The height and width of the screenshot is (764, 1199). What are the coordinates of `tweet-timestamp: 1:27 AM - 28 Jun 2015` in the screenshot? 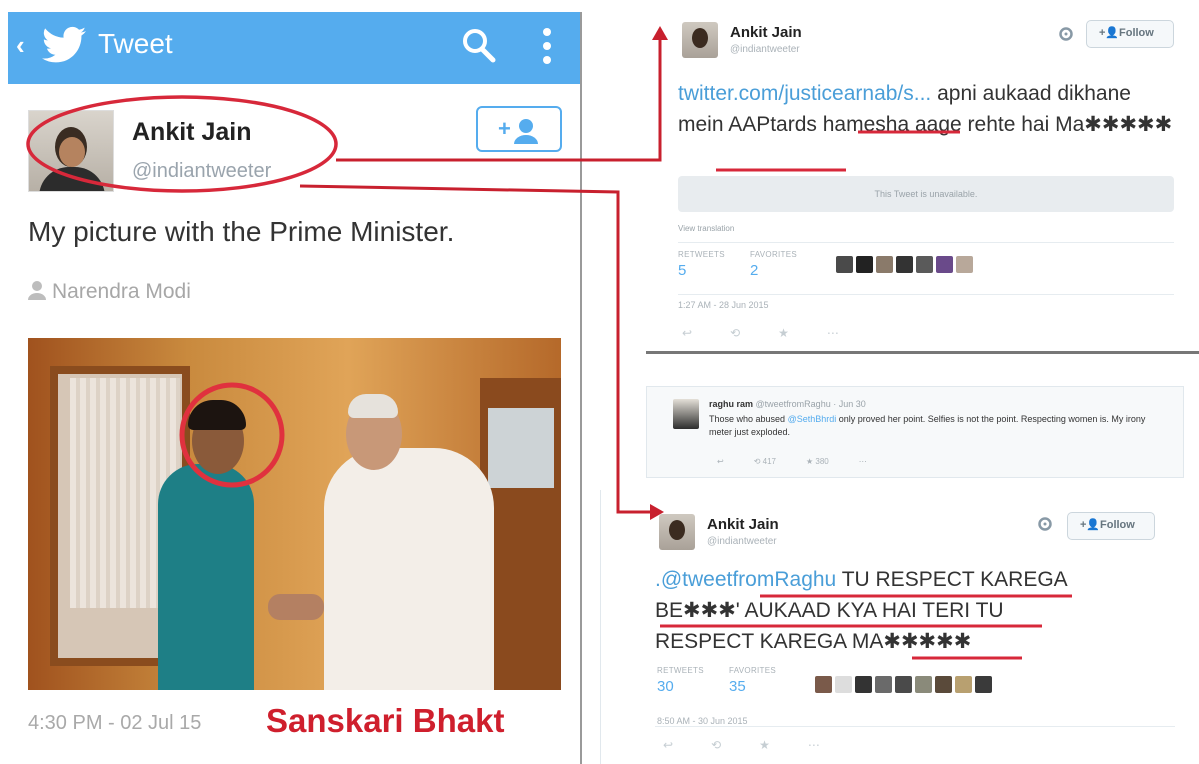 It's located at (723, 305).